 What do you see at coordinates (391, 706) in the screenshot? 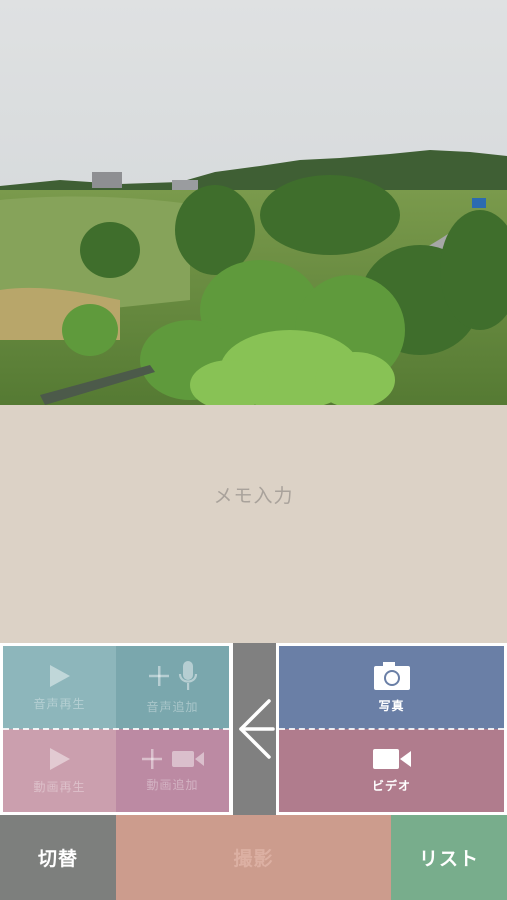
I see `photo-label: 写真` at bounding box center [391, 706].